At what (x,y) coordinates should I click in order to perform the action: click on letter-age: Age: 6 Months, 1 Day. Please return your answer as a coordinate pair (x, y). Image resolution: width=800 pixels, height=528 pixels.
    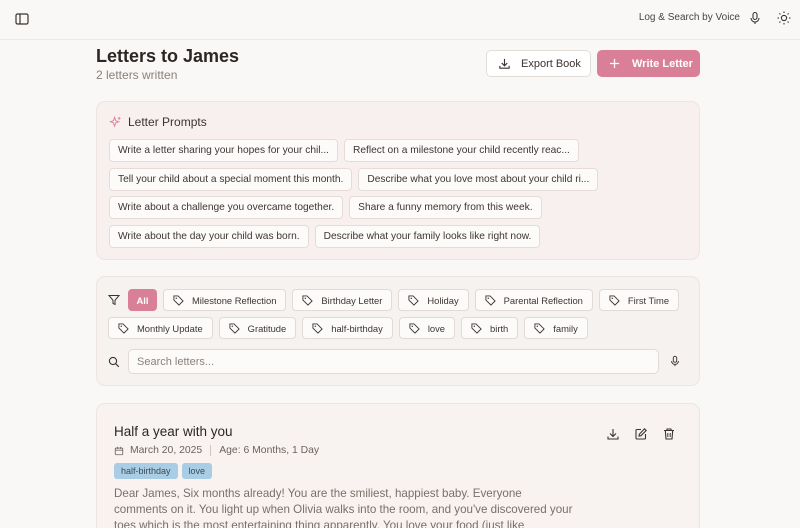
    Looking at the image, I should click on (269, 450).